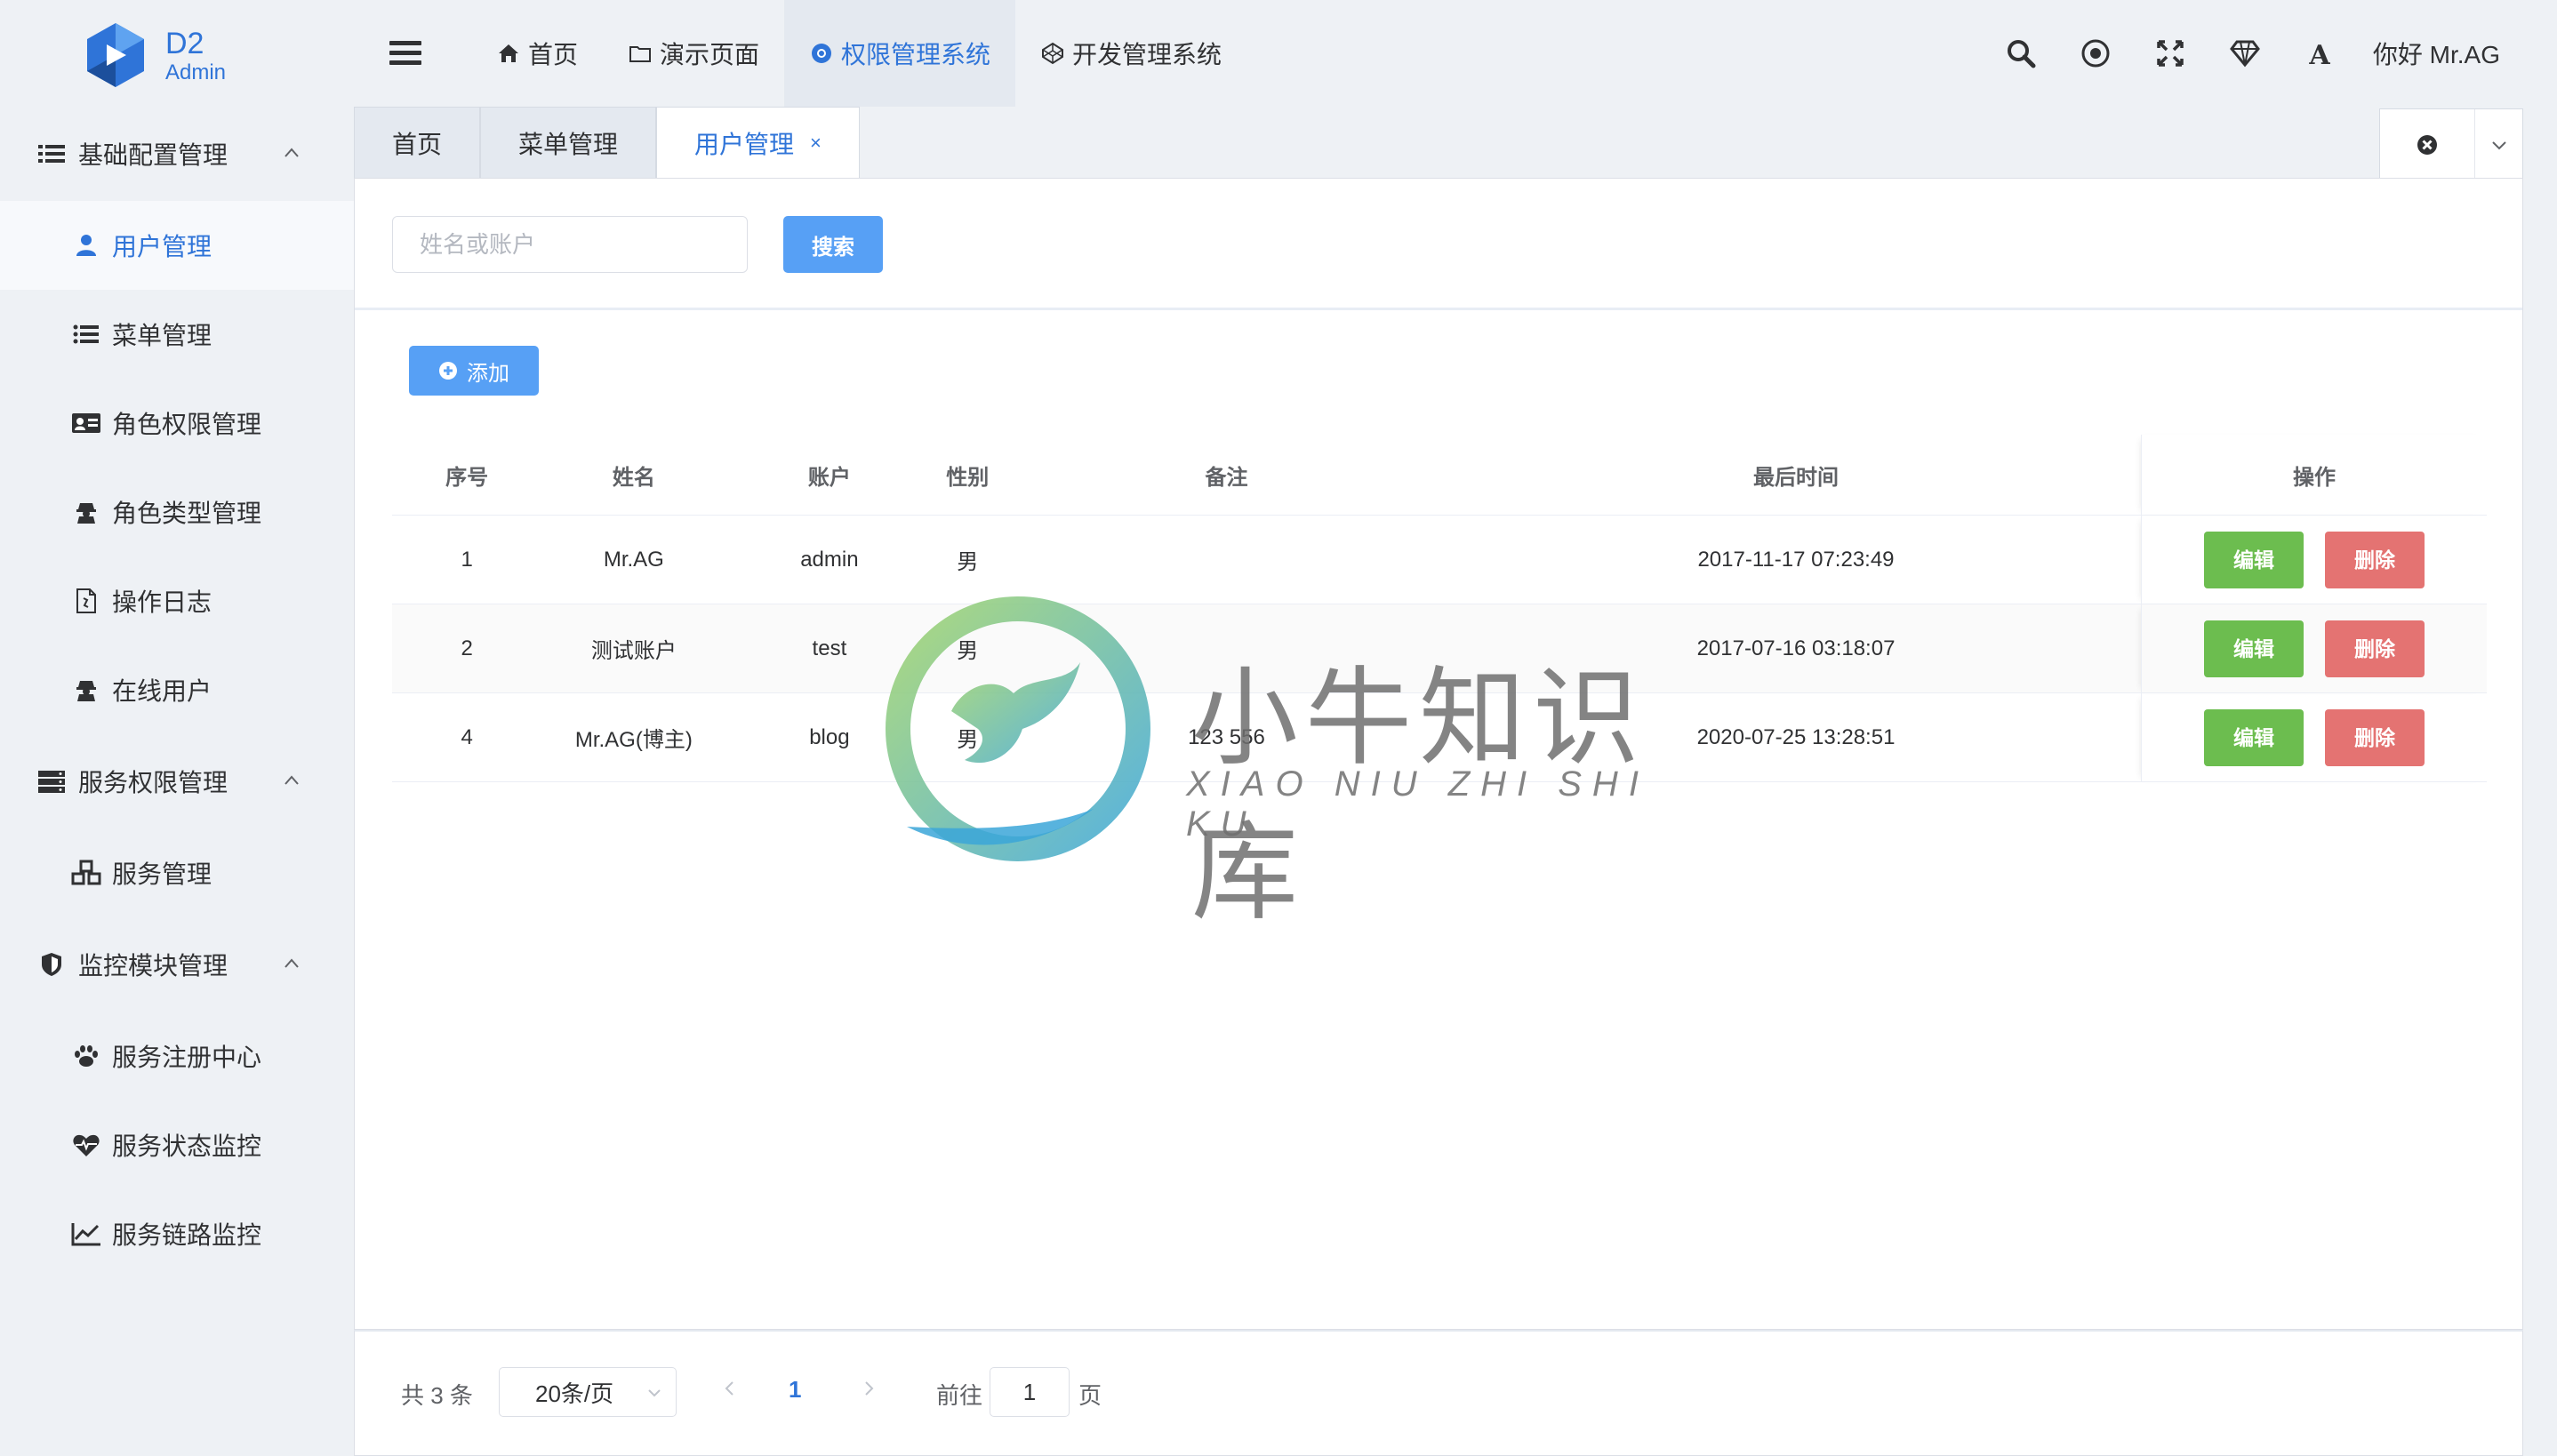 This screenshot has height=1456, width=2557. I want to click on close-all-tabs-icon, so click(2427, 144).